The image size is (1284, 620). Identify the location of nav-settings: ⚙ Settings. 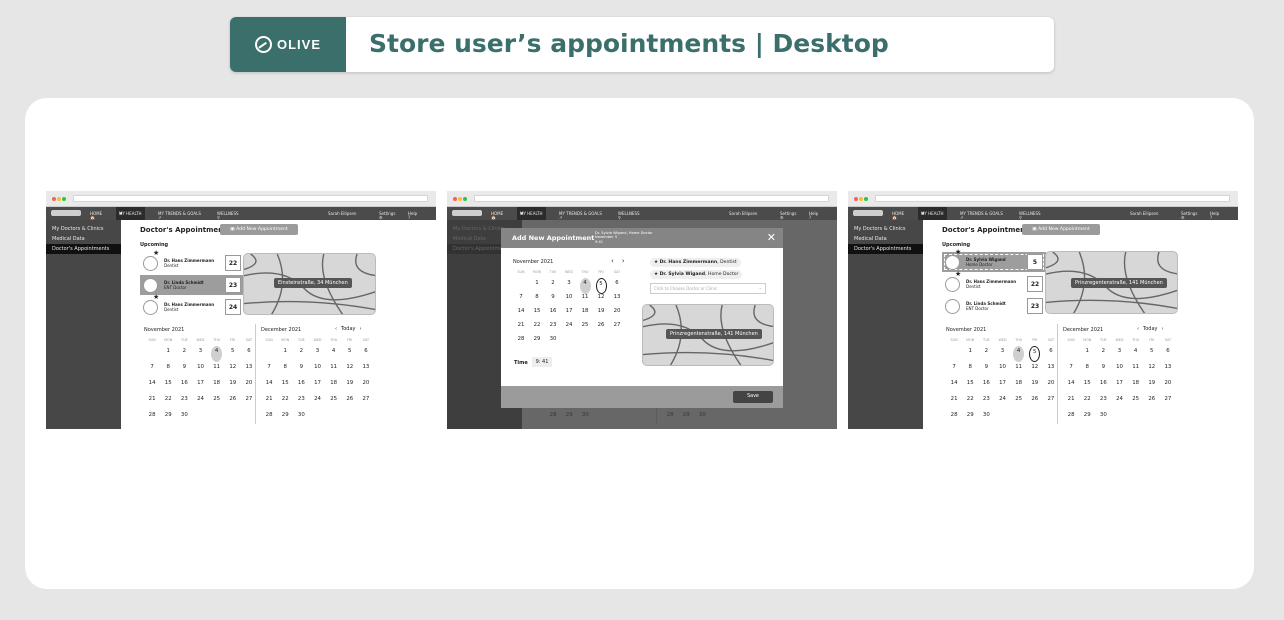
(387, 215).